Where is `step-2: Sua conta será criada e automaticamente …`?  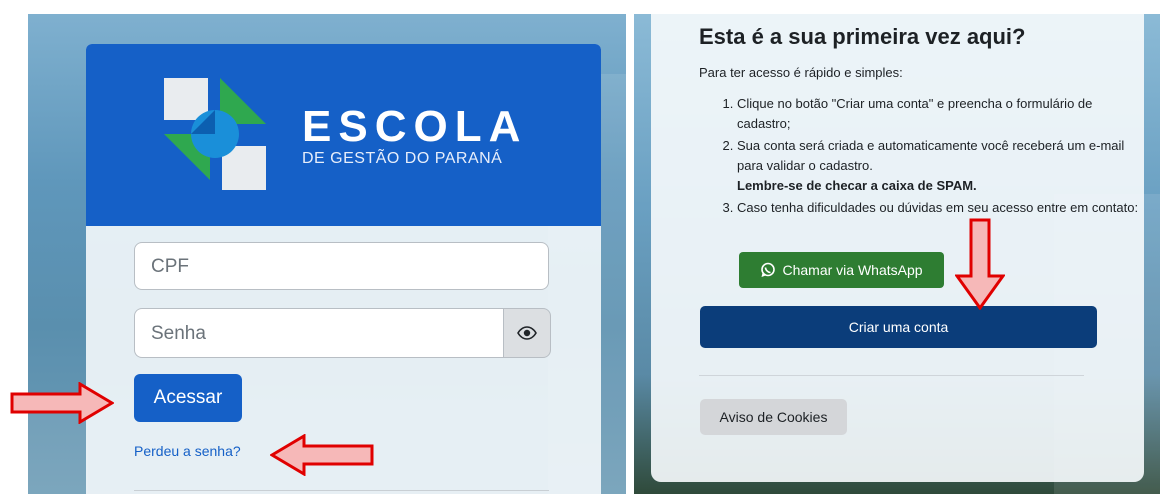 step-2: Sua conta será criada e automaticamente … is located at coordinates (940, 166).